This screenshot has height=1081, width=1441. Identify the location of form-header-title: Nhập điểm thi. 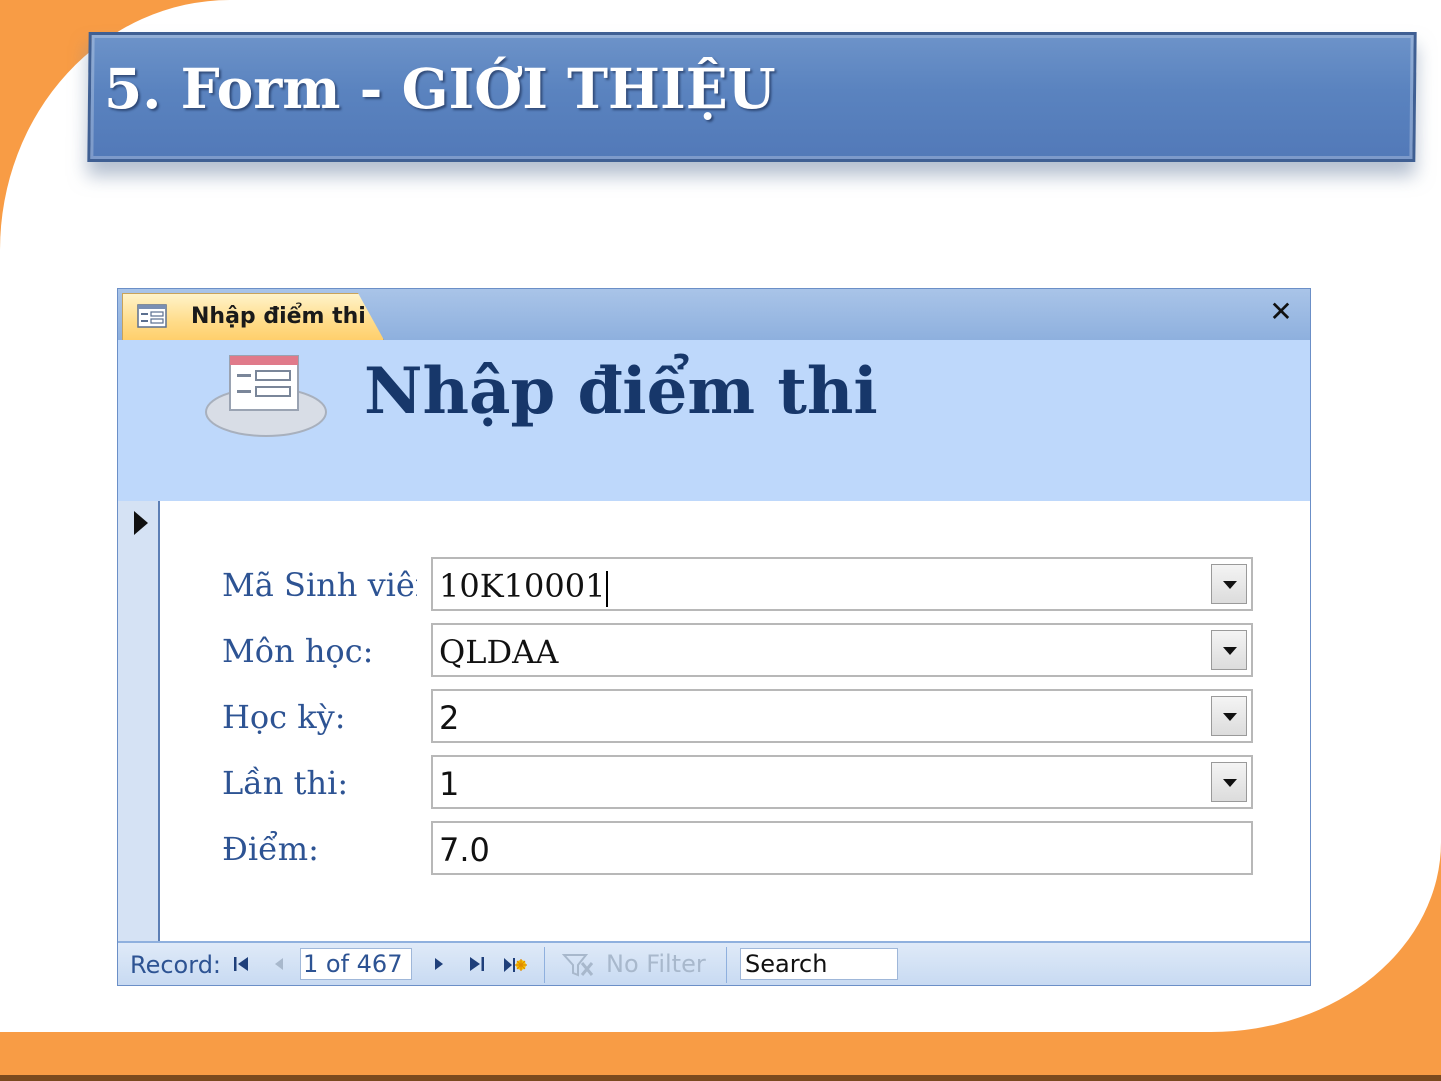
(621, 391).